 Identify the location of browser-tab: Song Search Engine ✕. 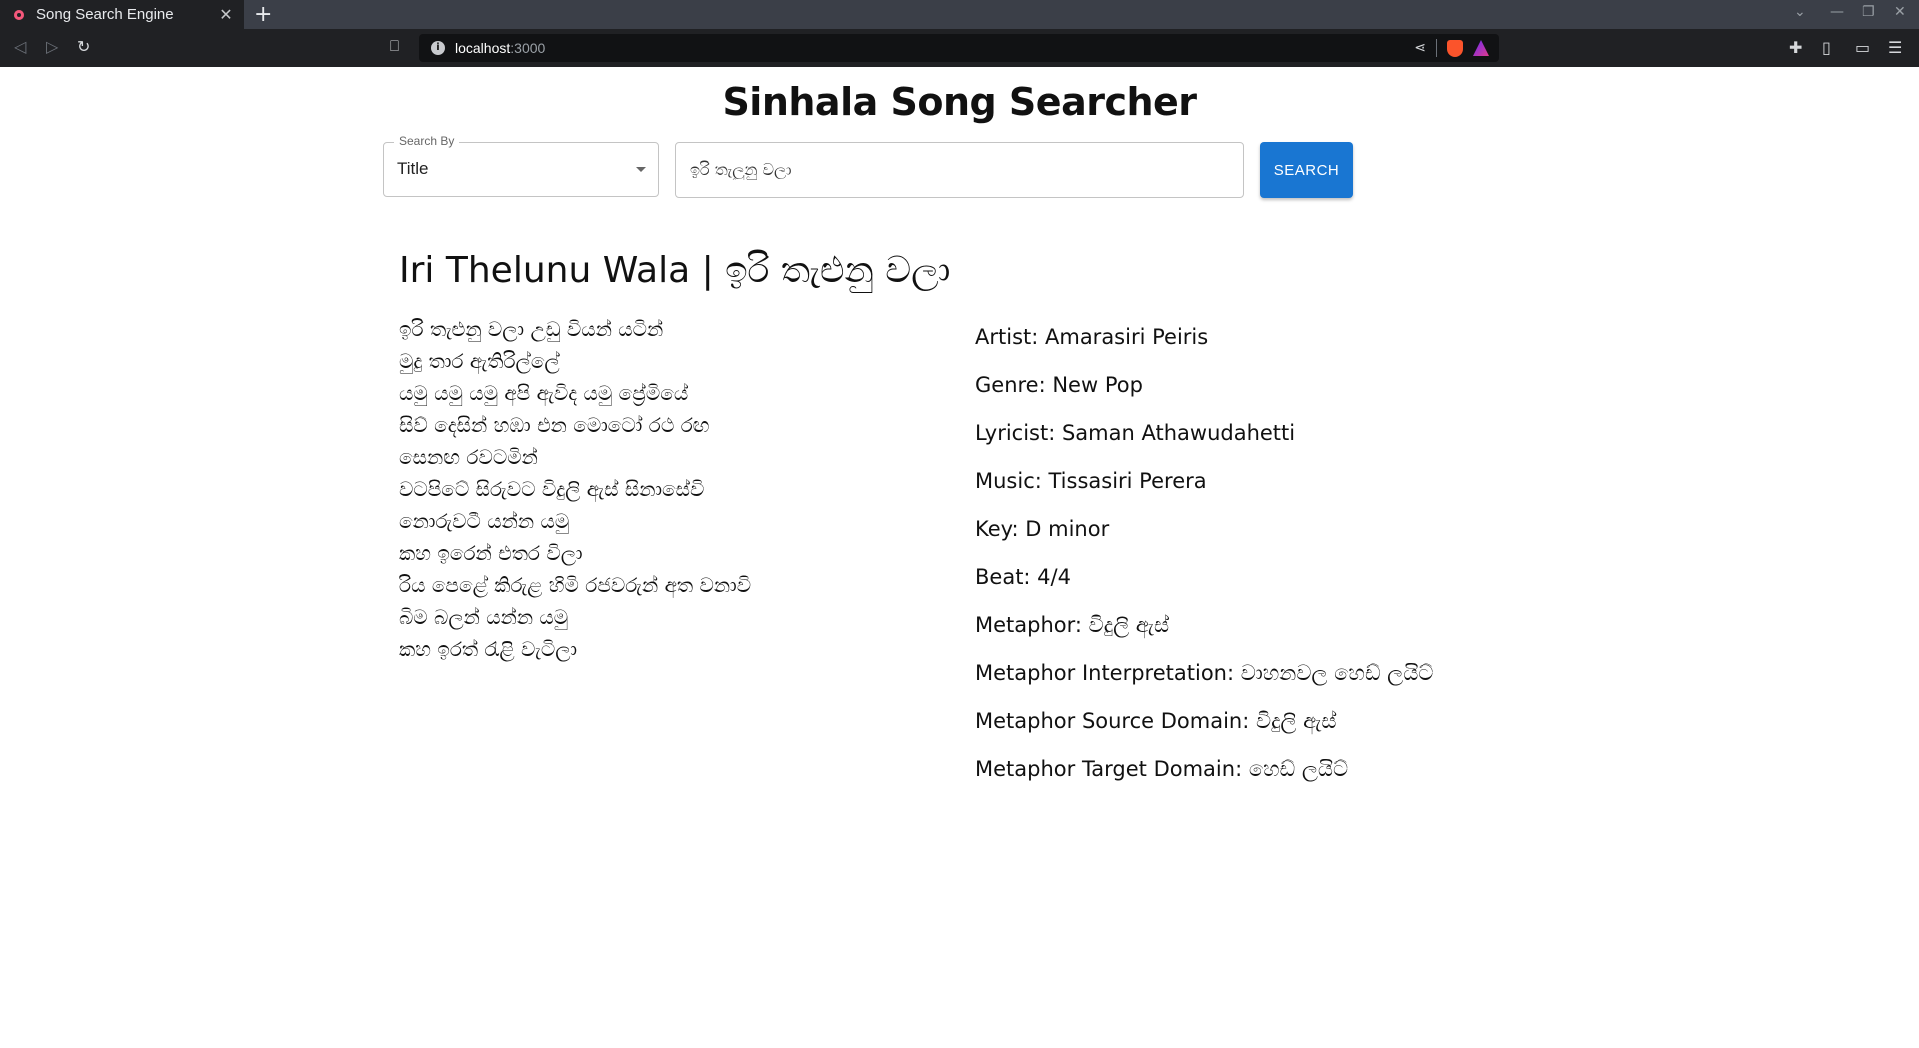
(122, 14).